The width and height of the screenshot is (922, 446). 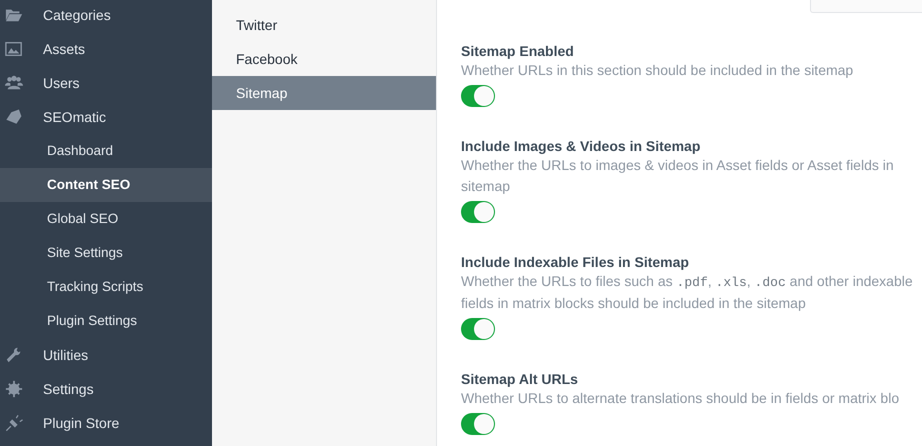 What do you see at coordinates (324, 25) in the screenshot?
I see `subnav-item: Twitter` at bounding box center [324, 25].